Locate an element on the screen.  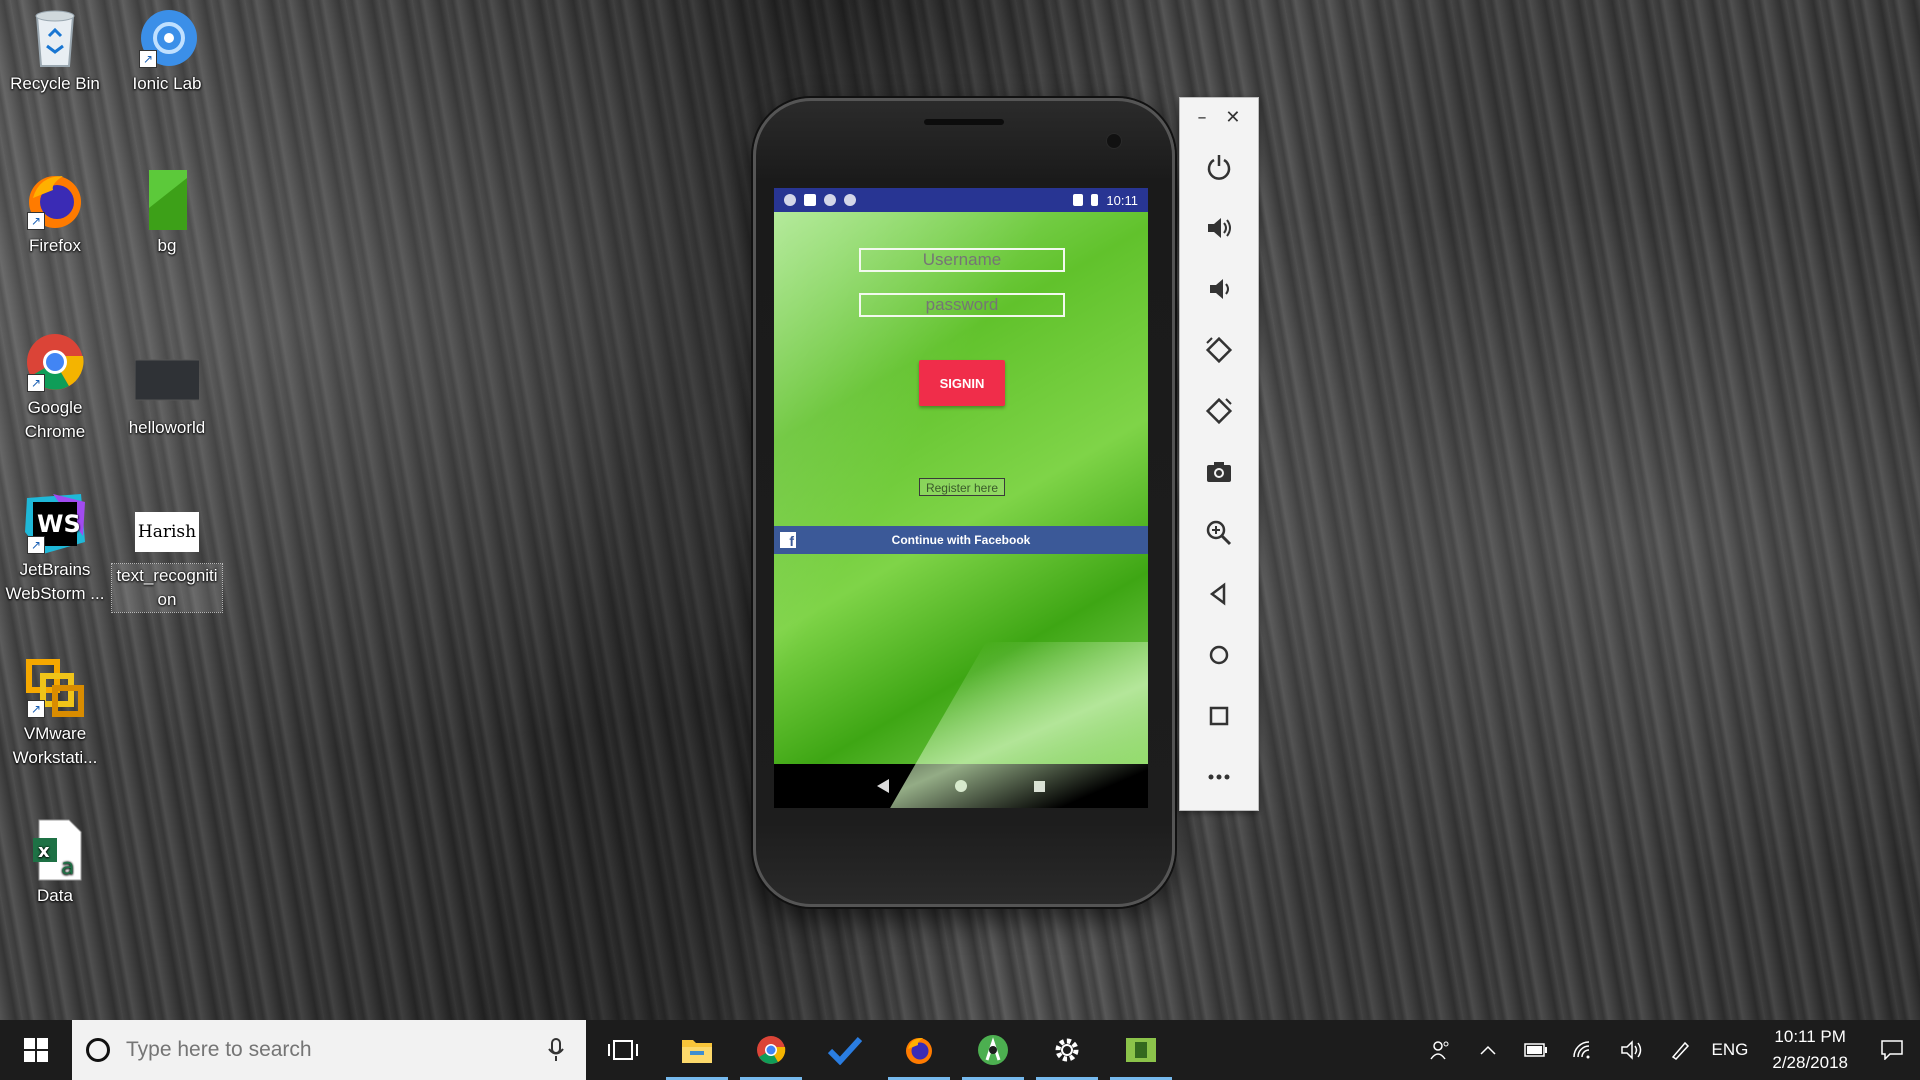
rotate-right-icon is located at coordinates (1219, 410).